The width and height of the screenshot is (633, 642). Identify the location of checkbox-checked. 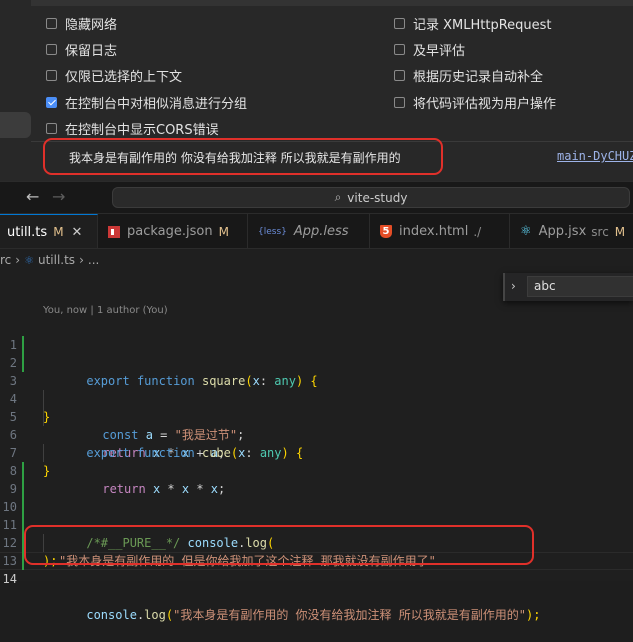
(51, 102).